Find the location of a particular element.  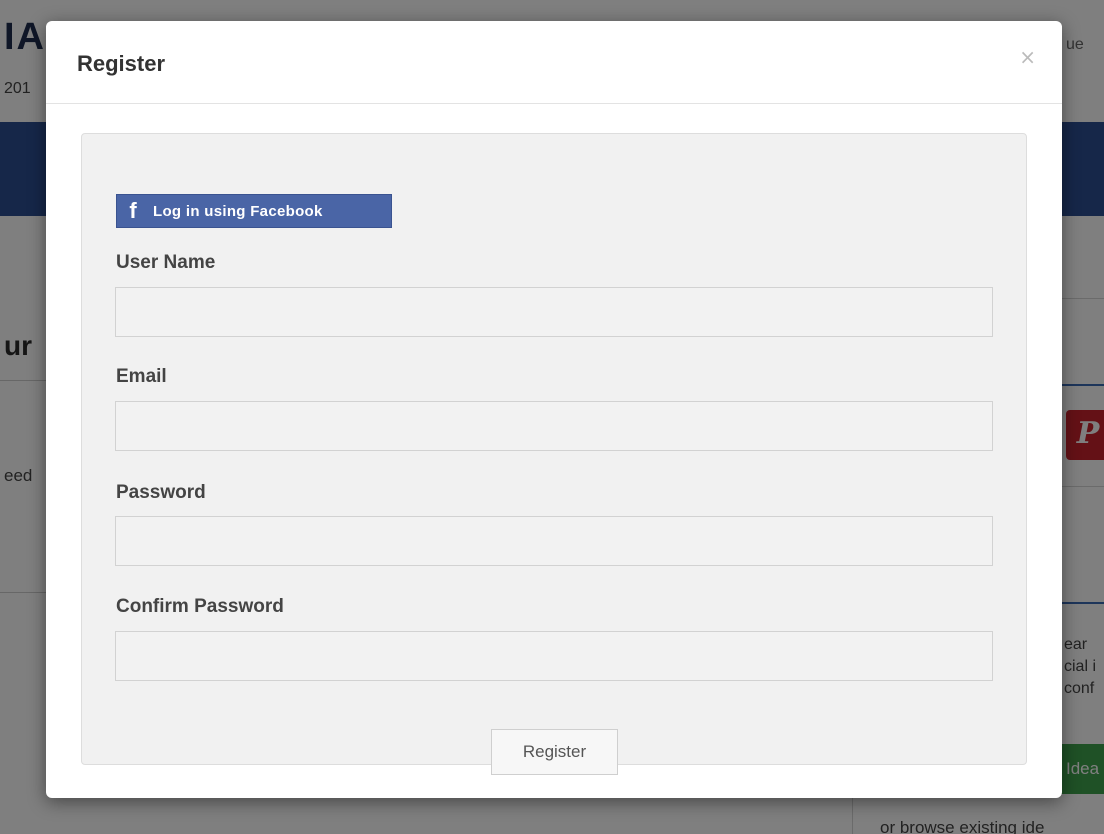

username-field is located at coordinates (554, 312).